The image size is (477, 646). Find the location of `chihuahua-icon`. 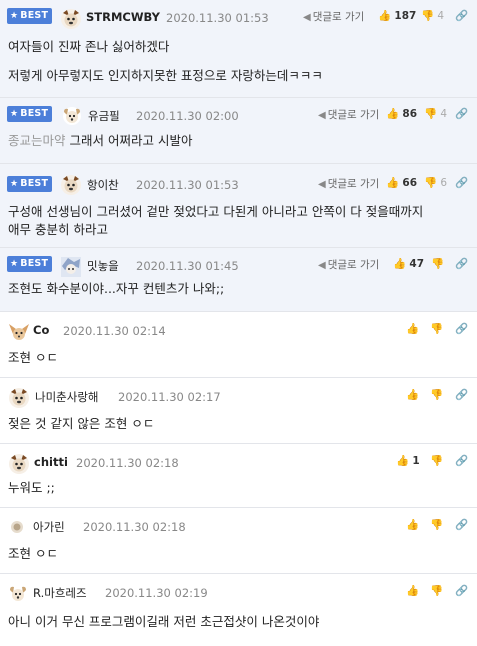

chihuahua-icon is located at coordinates (18, 332).